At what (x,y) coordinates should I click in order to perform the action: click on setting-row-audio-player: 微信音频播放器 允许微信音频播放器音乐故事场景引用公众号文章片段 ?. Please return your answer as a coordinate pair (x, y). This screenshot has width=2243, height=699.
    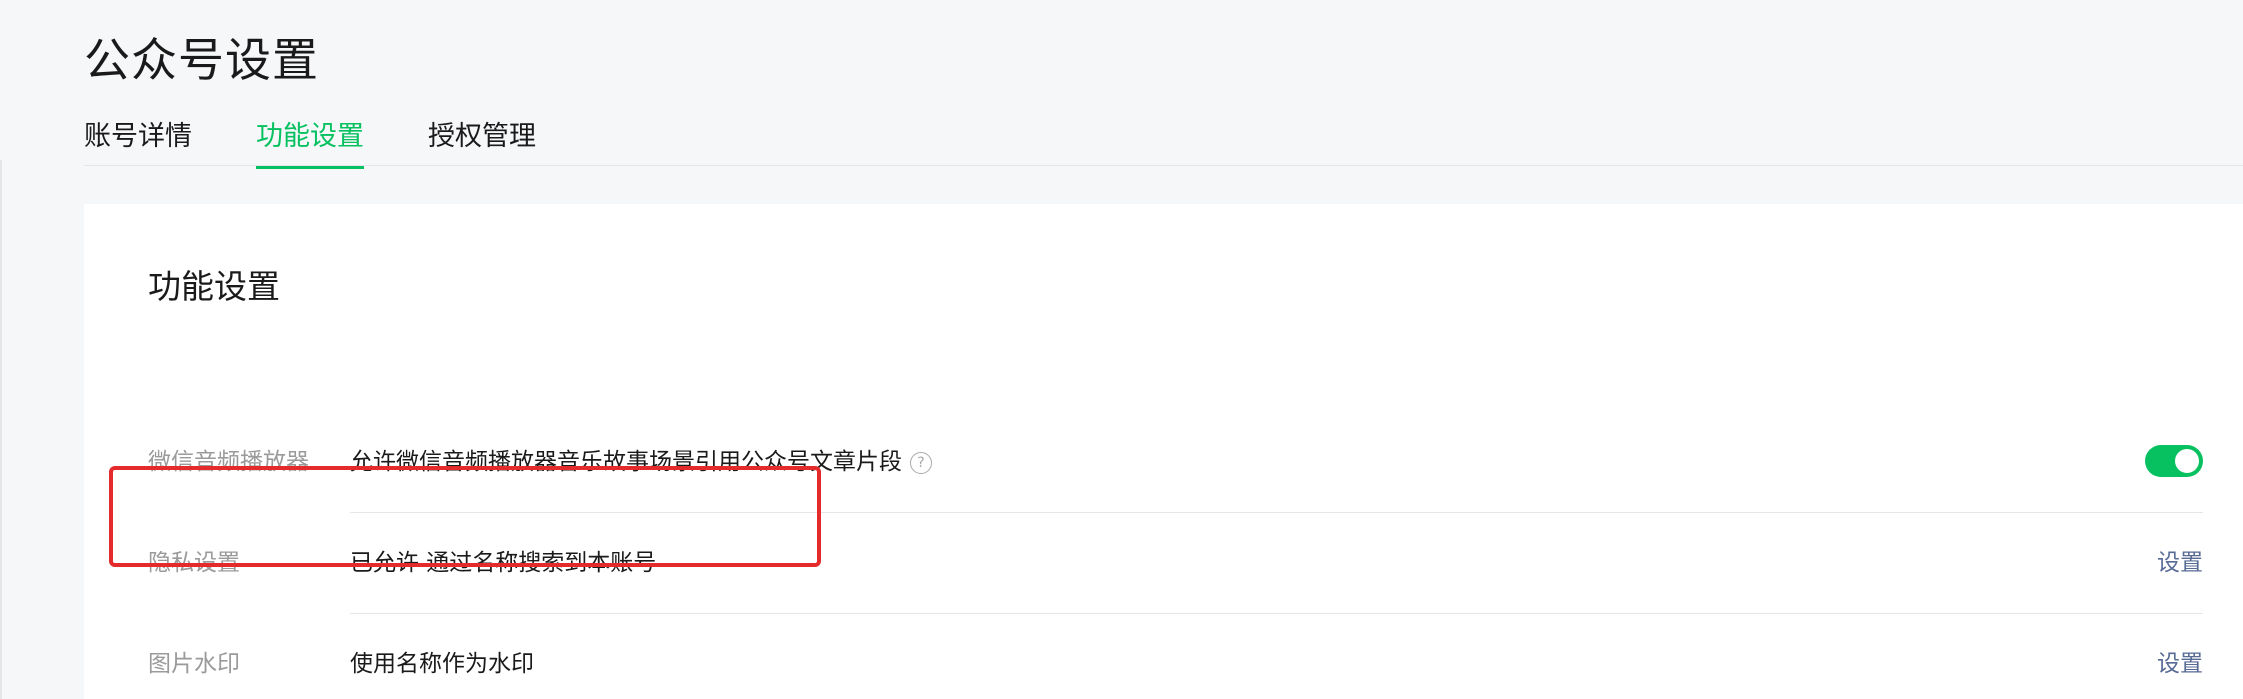
    Looking at the image, I should click on (1163, 462).